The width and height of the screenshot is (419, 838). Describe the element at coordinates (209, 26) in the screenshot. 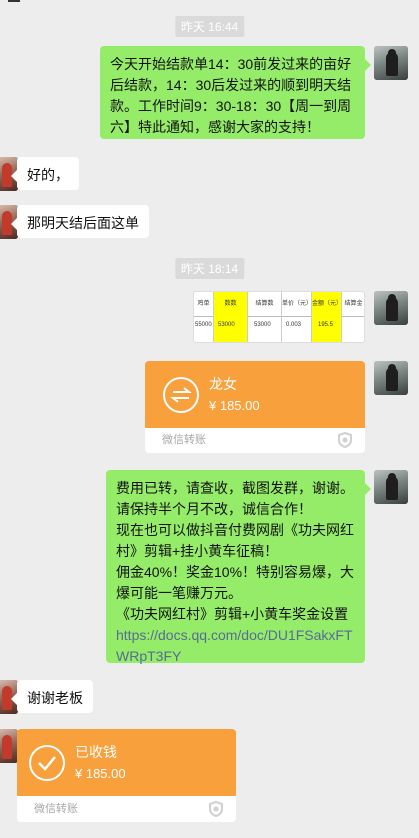

I see `timestamp: 昨天 16:44` at that location.